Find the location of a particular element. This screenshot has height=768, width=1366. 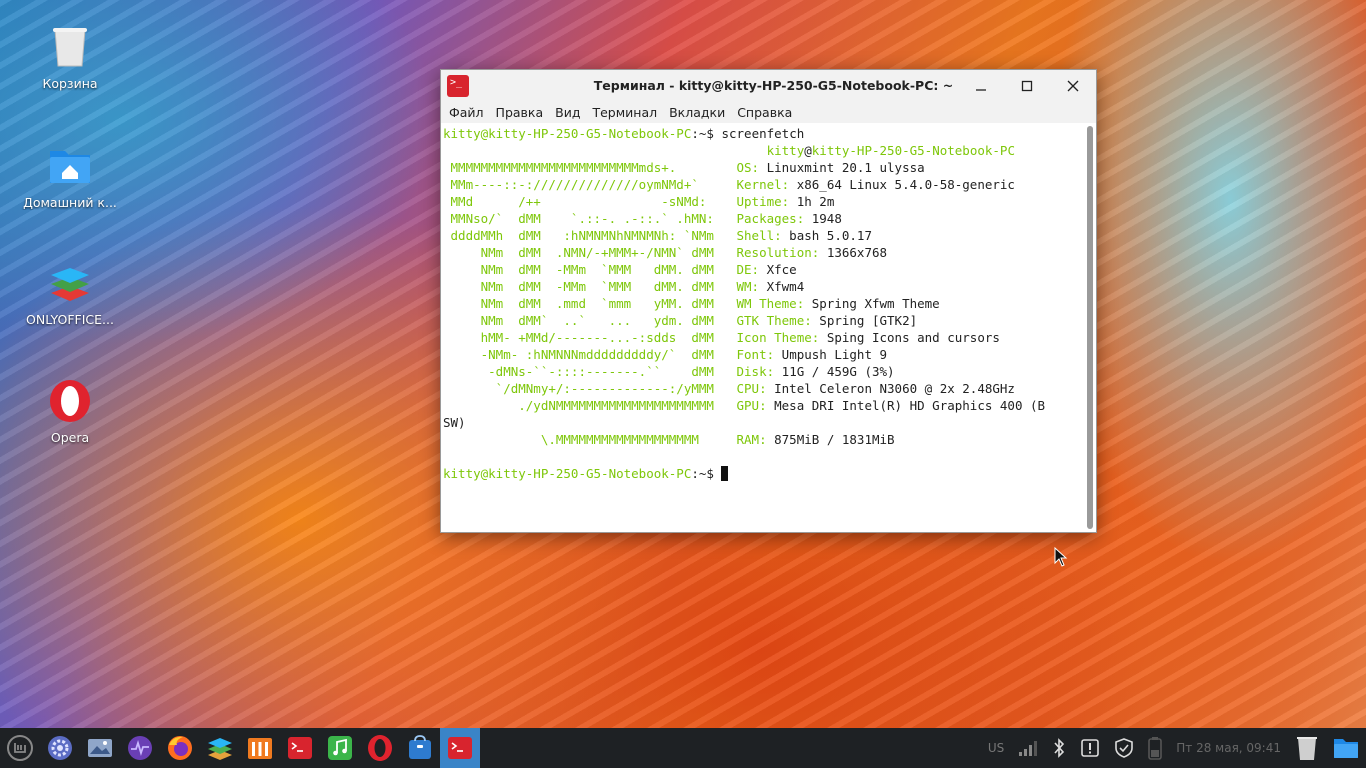

menu-terminal: Терминал is located at coordinates (624, 112).